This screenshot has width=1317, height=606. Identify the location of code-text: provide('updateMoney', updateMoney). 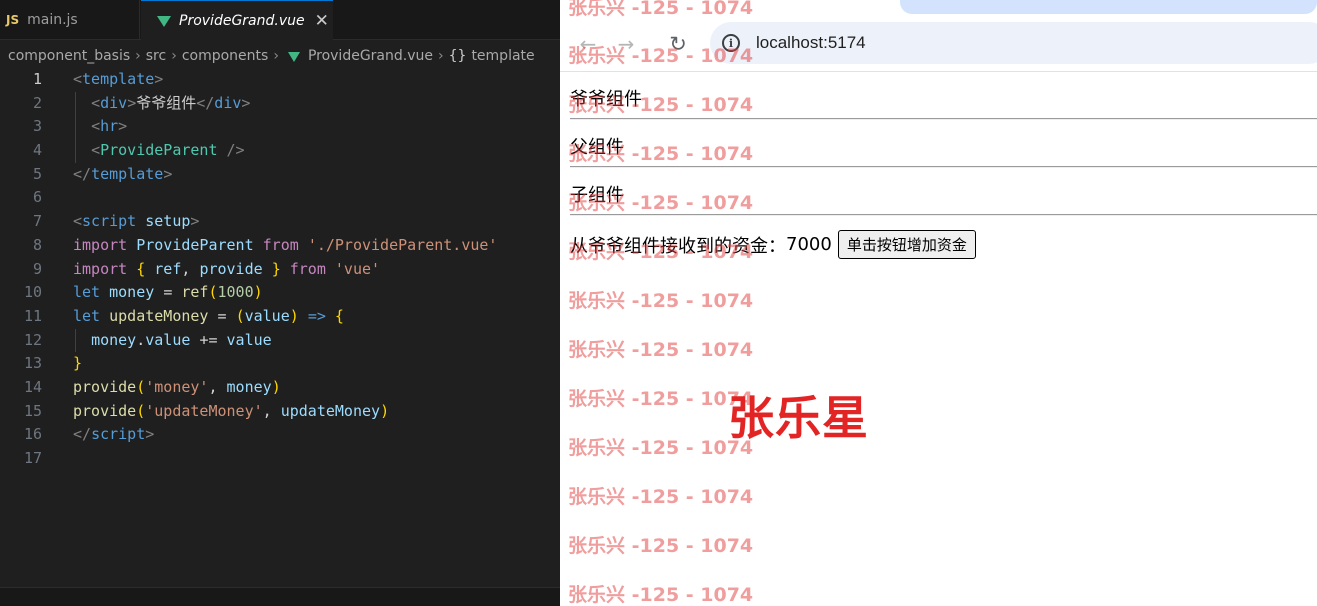
(231, 410).